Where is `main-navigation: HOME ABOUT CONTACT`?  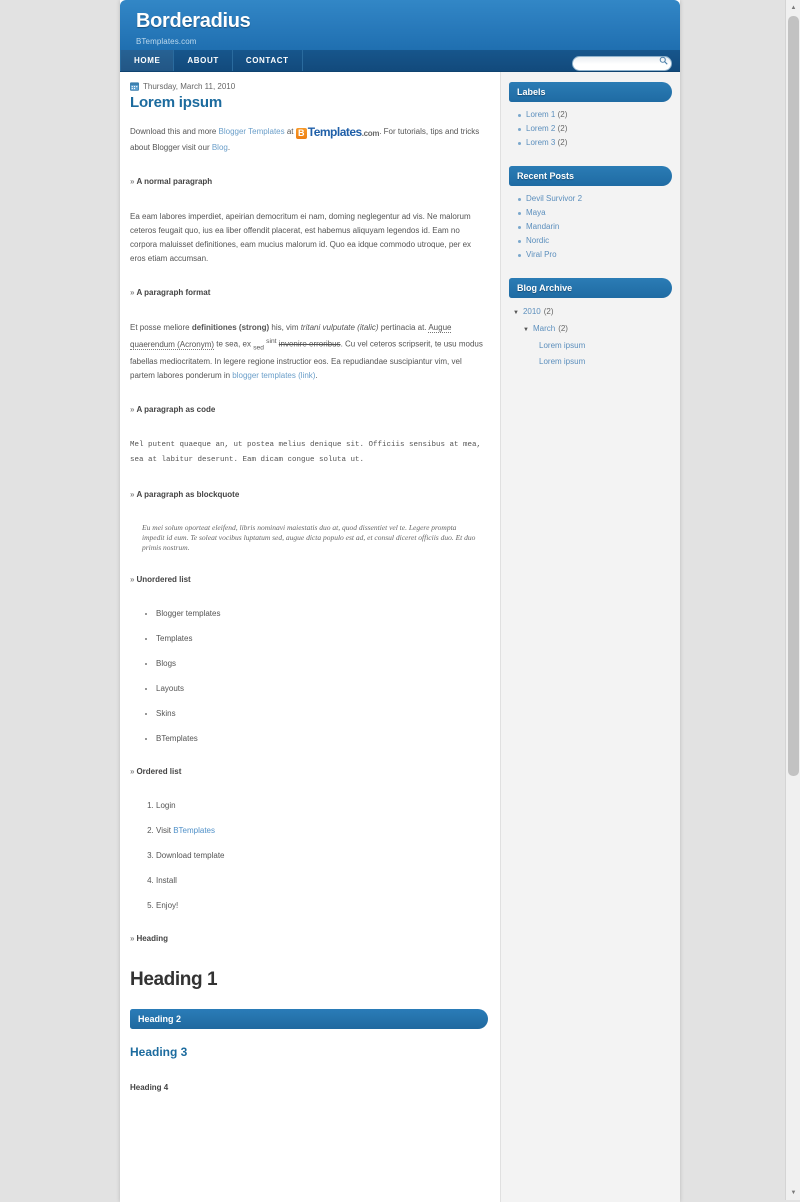
main-navigation: HOME ABOUT CONTACT is located at coordinates (400, 61).